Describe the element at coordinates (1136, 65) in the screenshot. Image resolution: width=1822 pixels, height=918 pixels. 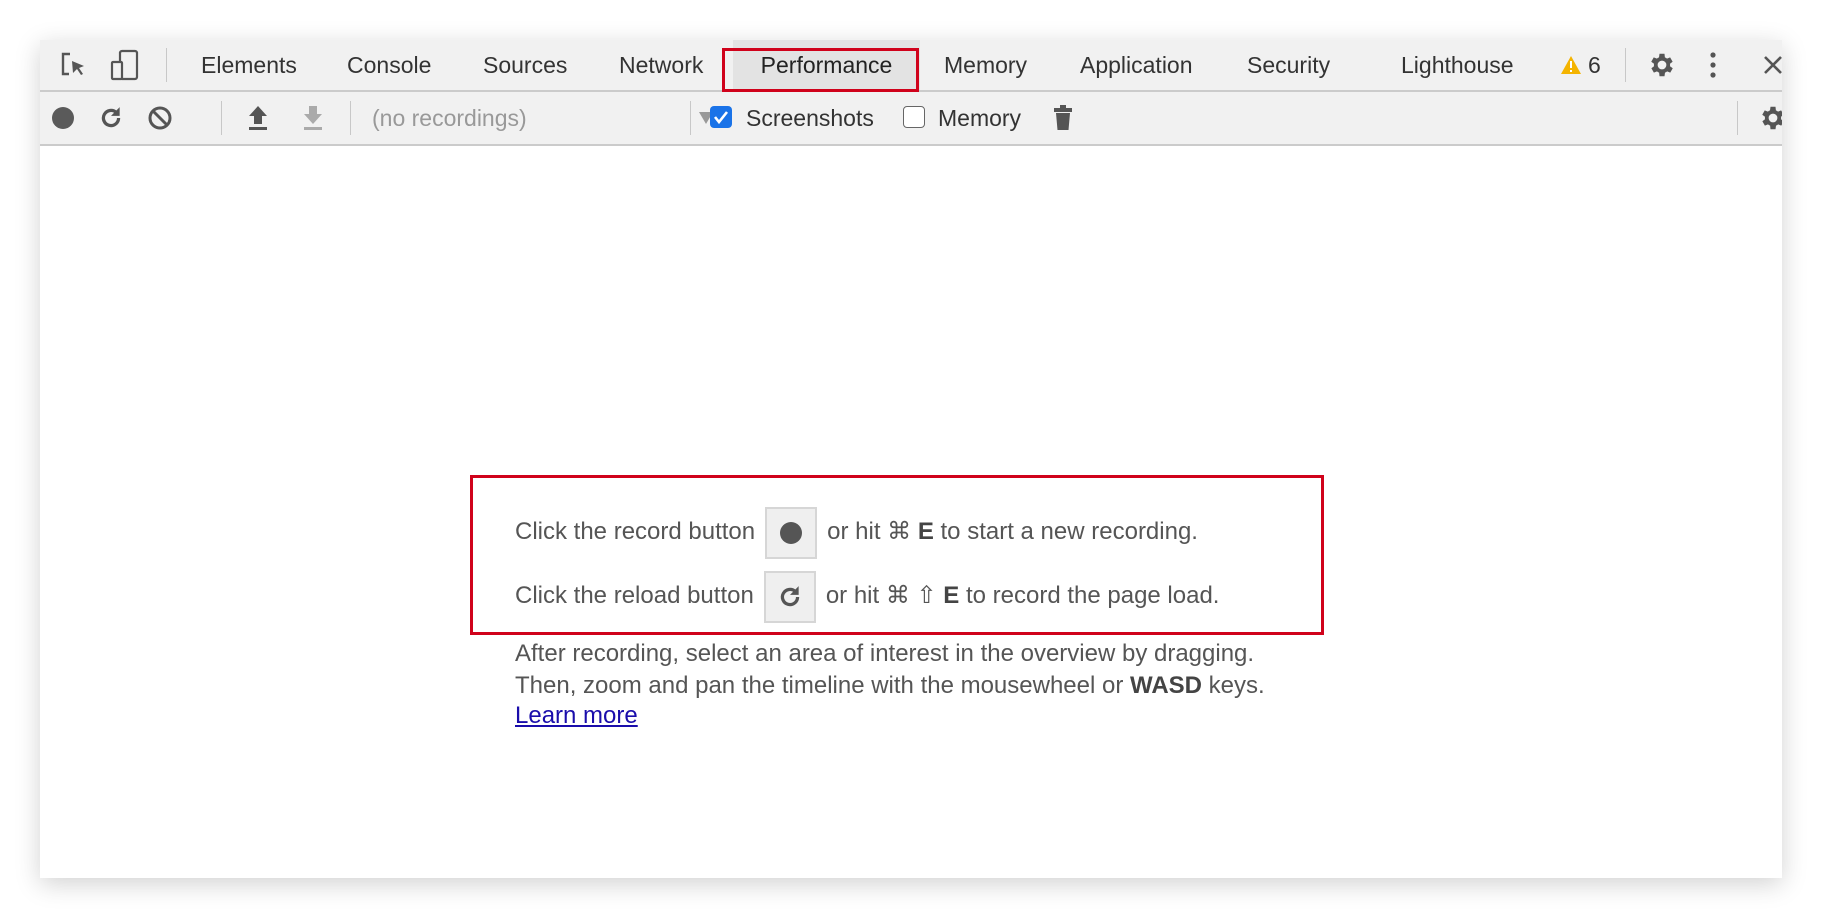
I see `tab-application: Application` at that location.